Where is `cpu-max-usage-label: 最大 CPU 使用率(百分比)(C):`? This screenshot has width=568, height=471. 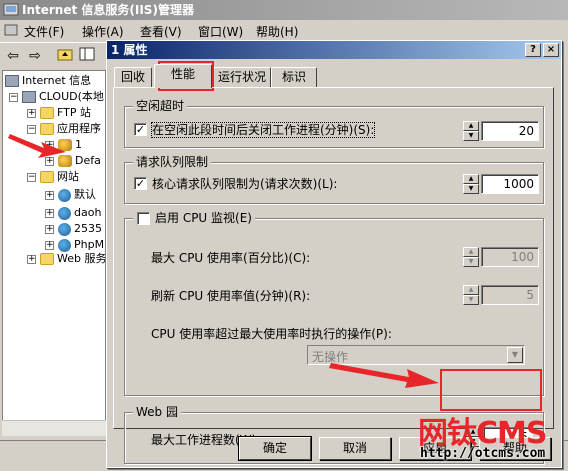 cpu-max-usage-label: 最大 CPU 使用率(百分比)(C): is located at coordinates (231, 258).